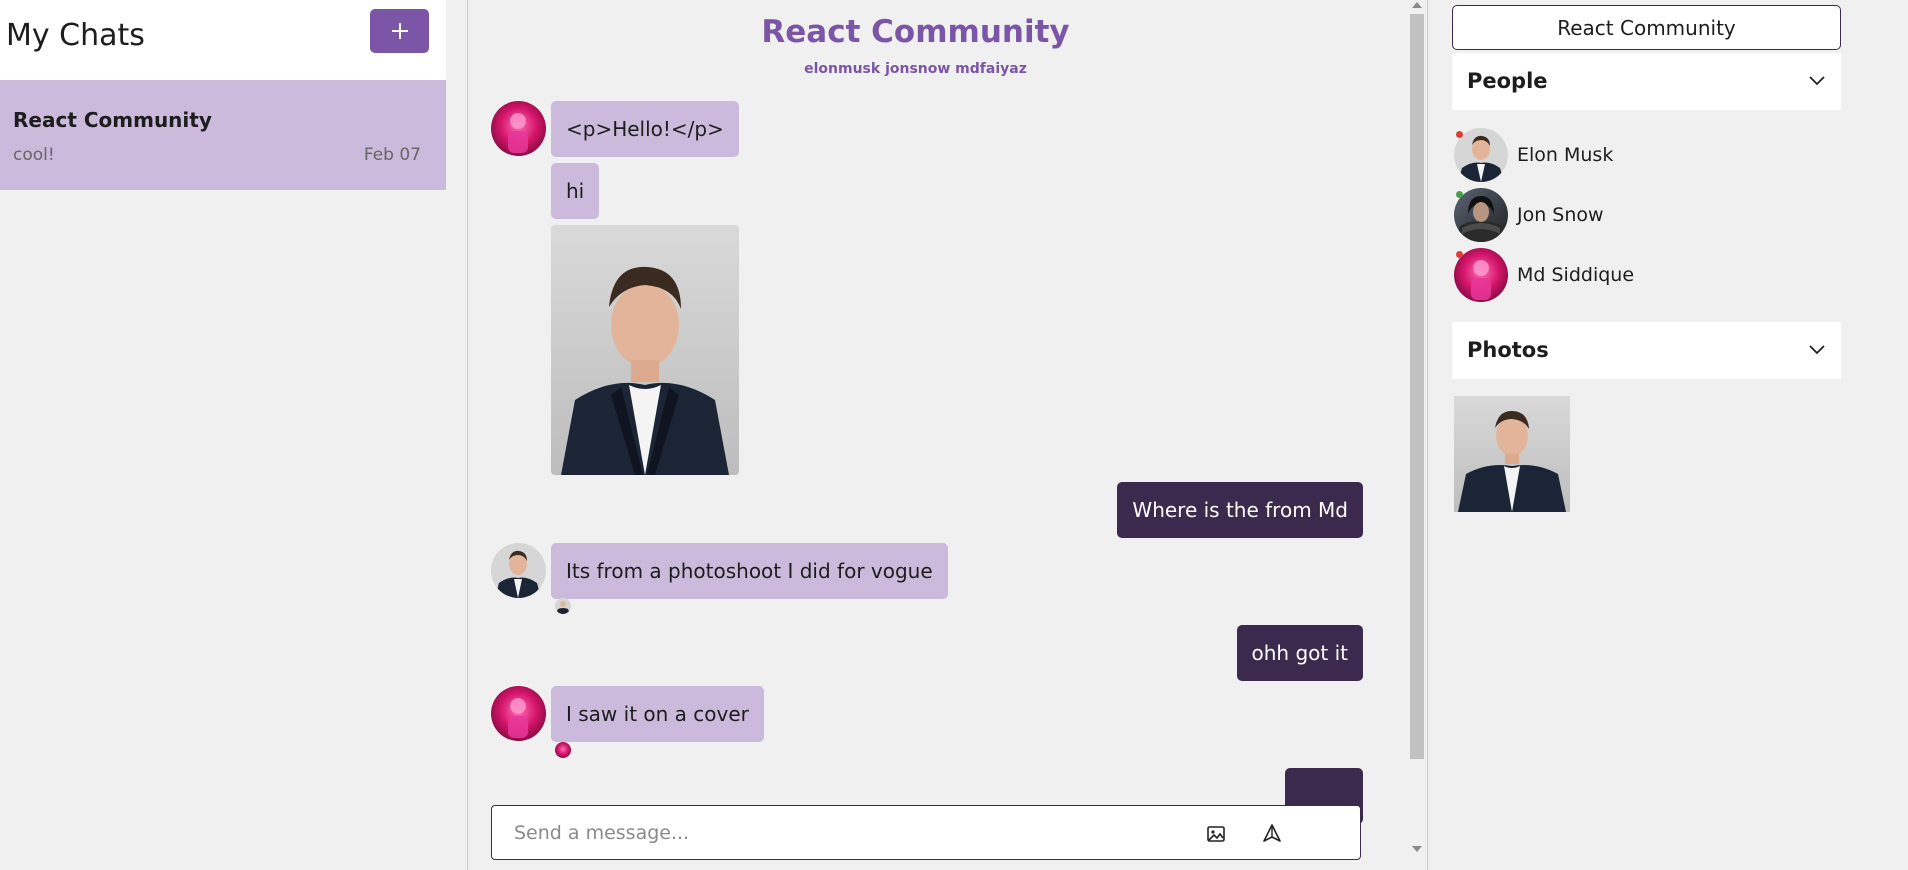 The image size is (1908, 870). Describe the element at coordinates (34, 155) in the screenshot. I see `chat-list-item-last-message: cool!` at that location.